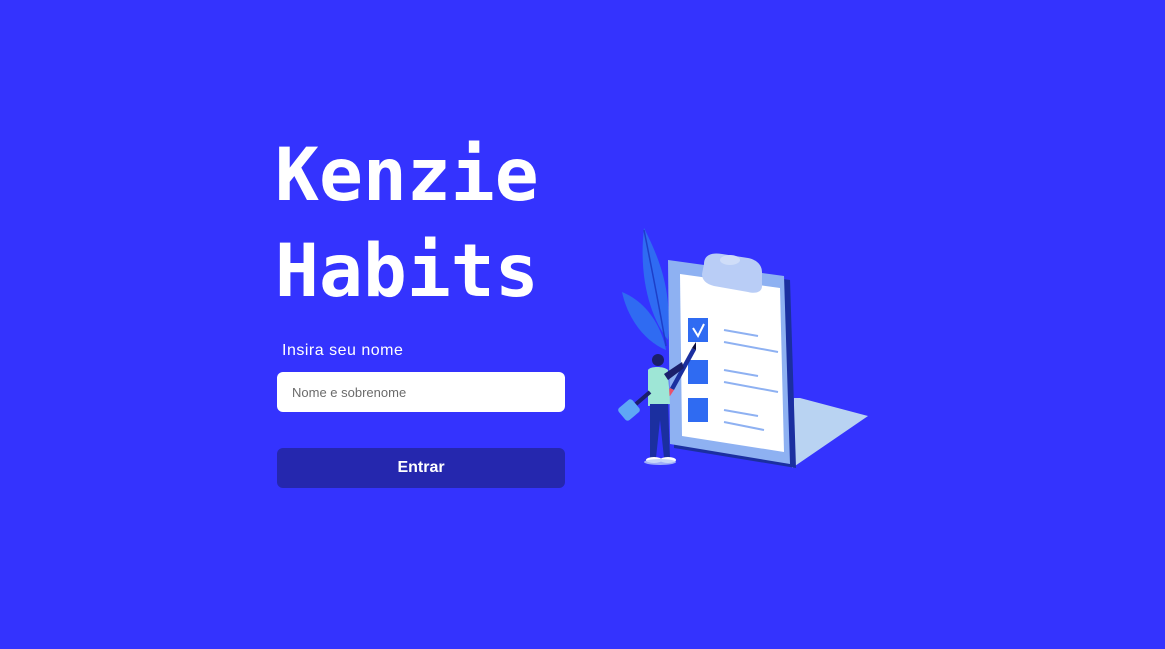  Describe the element at coordinates (407, 224) in the screenshot. I see `app-title: Kenzie Habits` at that location.